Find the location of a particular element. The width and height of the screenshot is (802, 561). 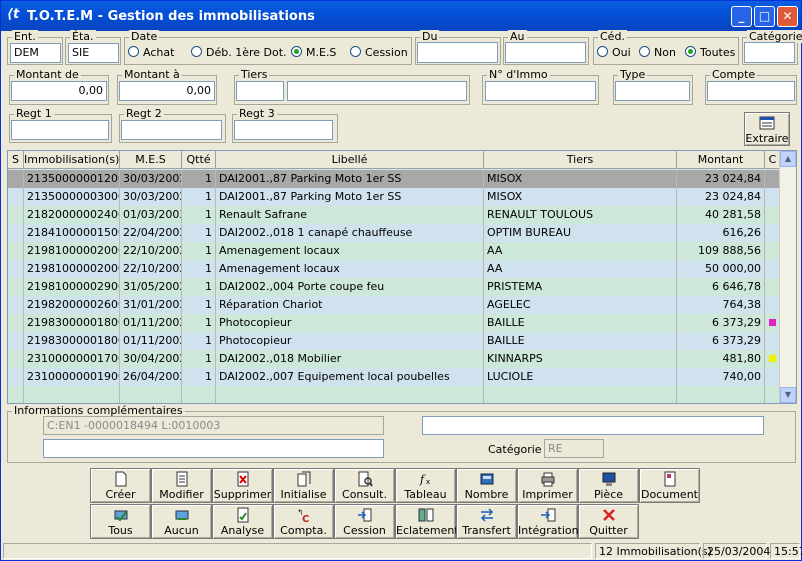

maximize-button: □ is located at coordinates (764, 16).